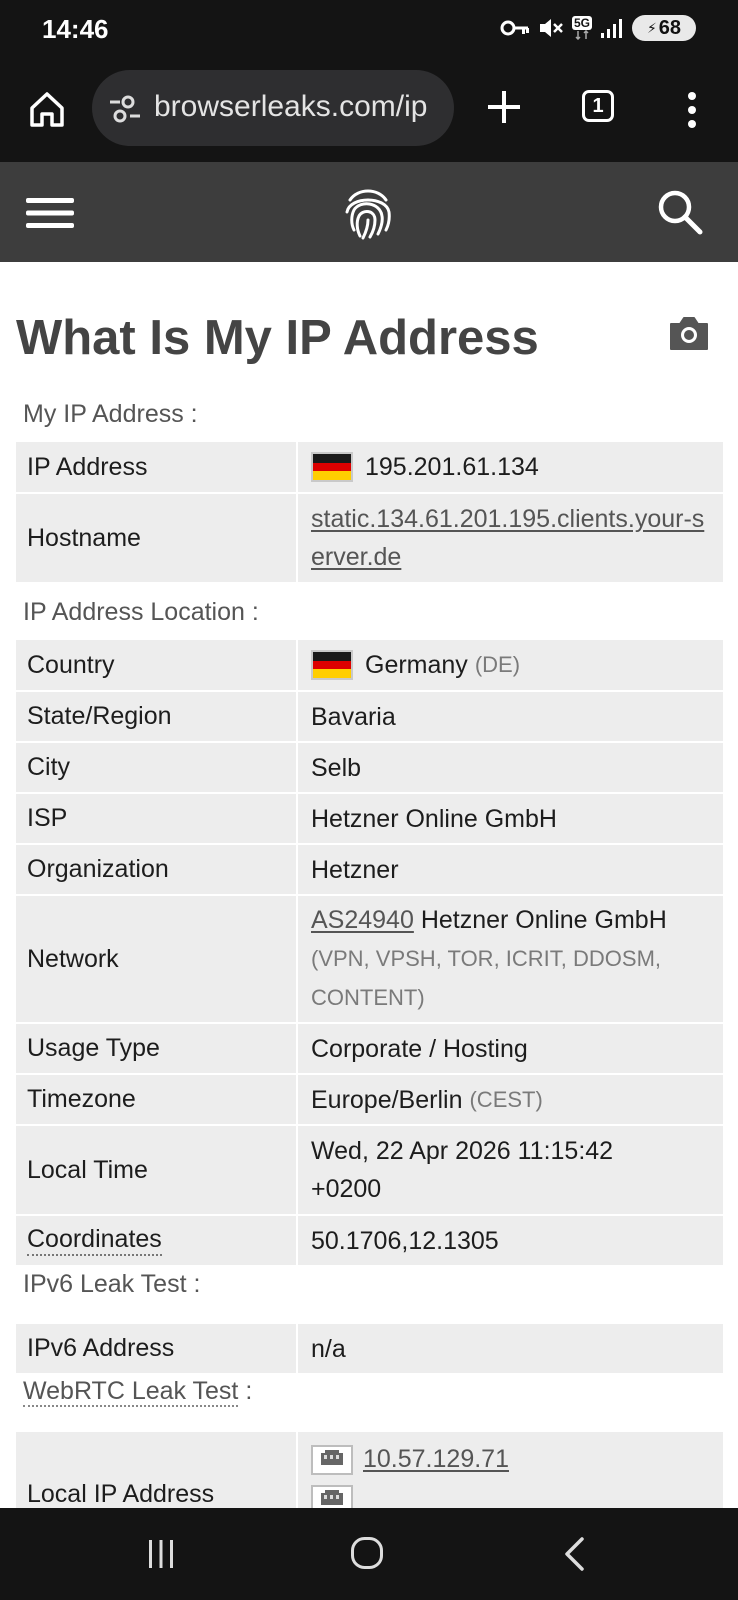 This screenshot has height=1600, width=738. What do you see at coordinates (336, 767) in the screenshot?
I see `row-value-city: Selb` at bounding box center [336, 767].